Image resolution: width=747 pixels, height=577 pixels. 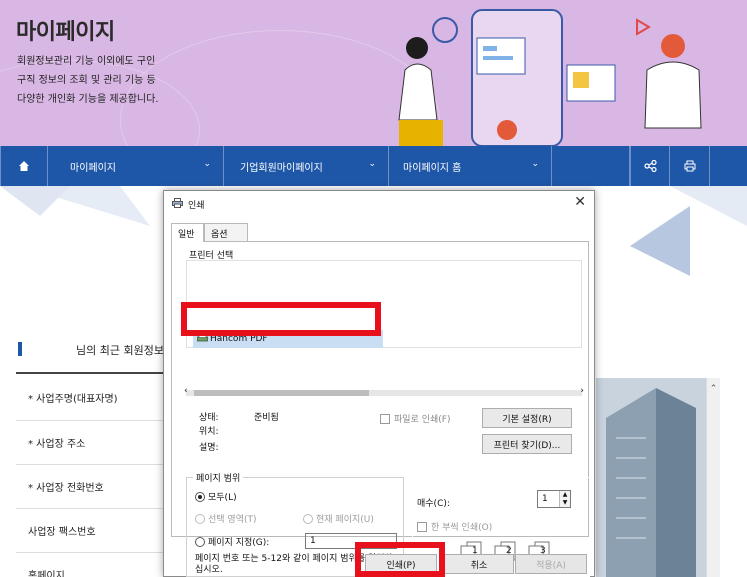 I want to click on table-row: 홈페이지, so click(x=91, y=564).